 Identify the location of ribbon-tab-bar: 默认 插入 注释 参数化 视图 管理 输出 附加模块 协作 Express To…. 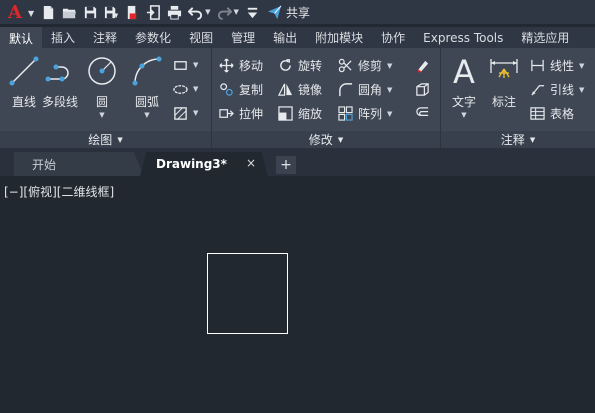
(297, 37).